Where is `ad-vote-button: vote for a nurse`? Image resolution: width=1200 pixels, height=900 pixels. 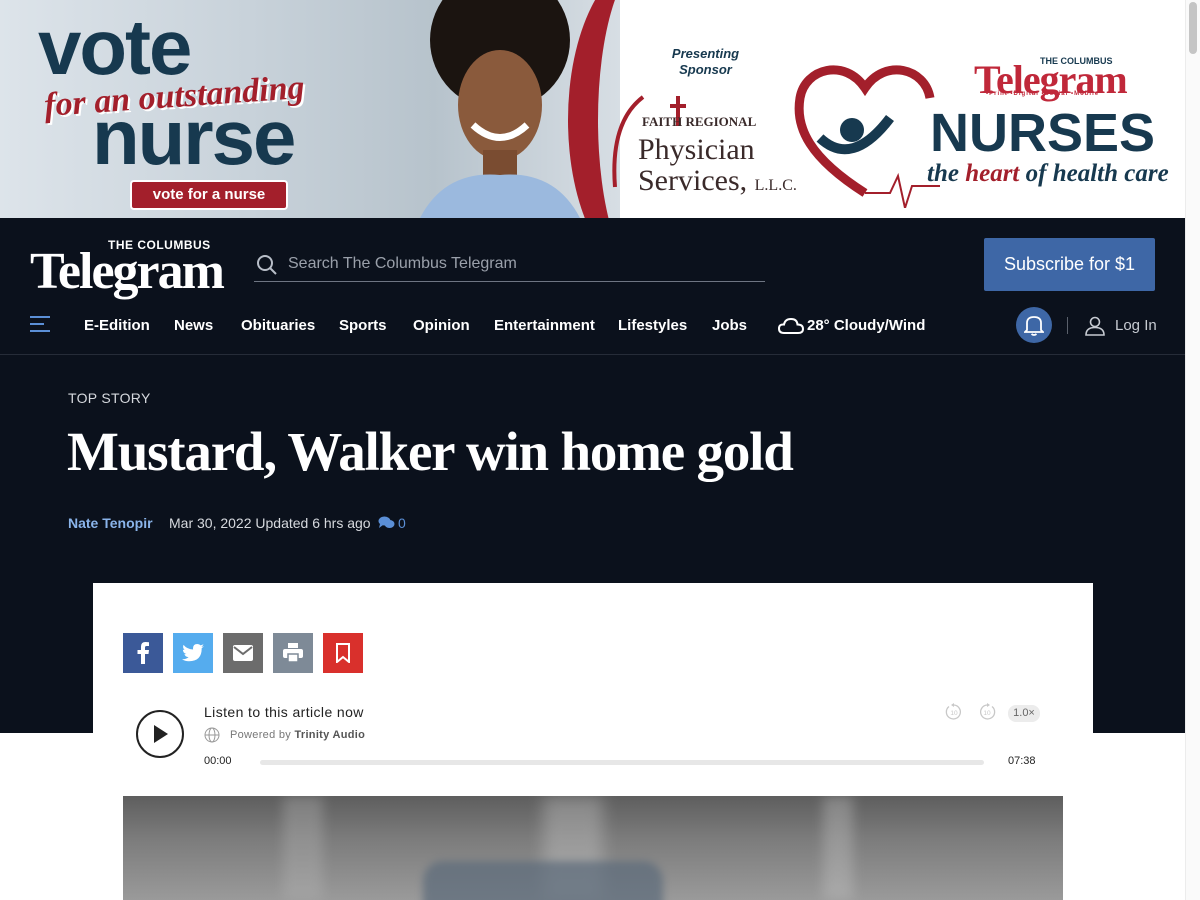
ad-vote-button: vote for a nurse is located at coordinates (209, 195).